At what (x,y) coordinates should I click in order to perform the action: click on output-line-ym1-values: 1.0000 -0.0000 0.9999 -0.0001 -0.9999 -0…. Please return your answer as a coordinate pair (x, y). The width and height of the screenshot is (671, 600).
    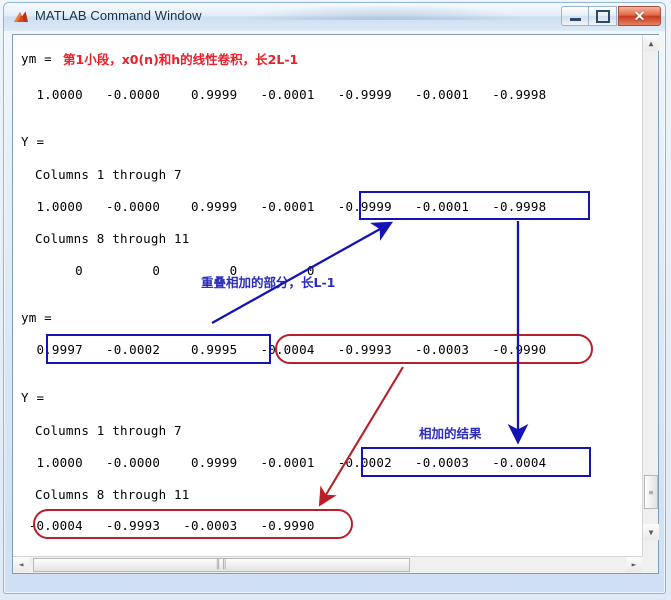
    Looking at the image, I should click on (284, 94).